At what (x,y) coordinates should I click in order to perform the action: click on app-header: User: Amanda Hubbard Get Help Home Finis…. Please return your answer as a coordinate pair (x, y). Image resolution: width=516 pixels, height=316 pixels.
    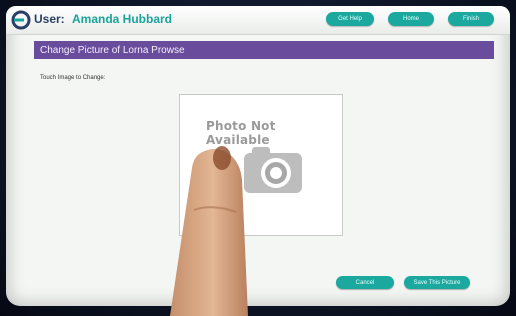
    Looking at the image, I should click on (258, 20).